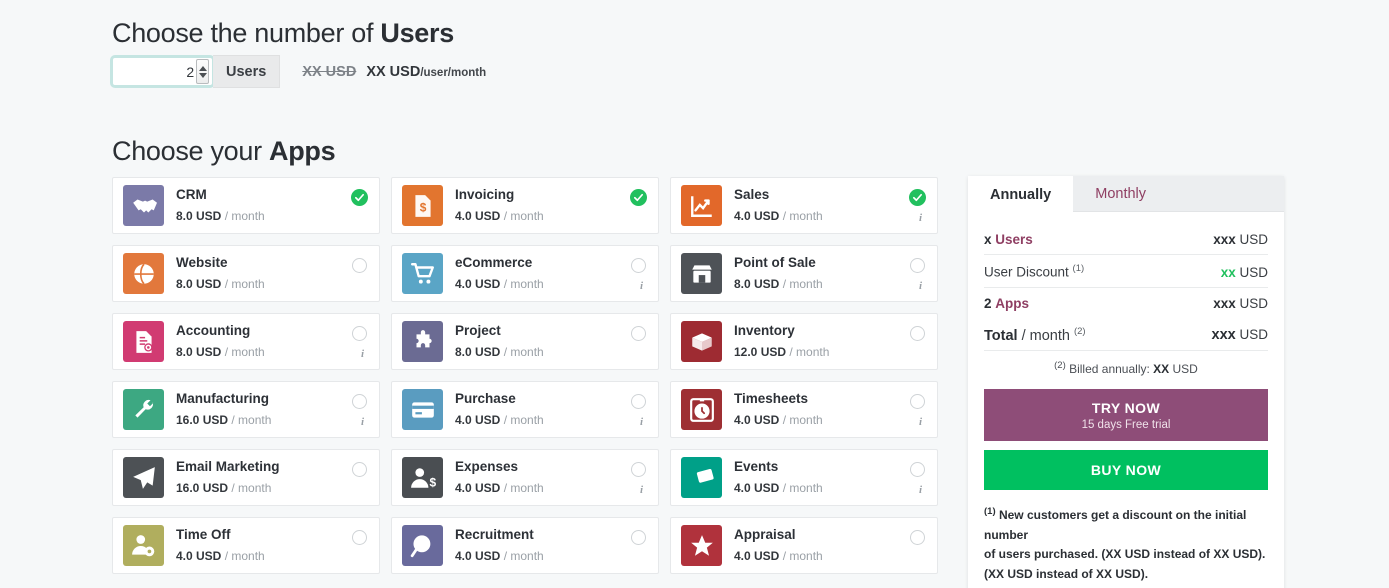 Image resolution: width=1389 pixels, height=588 pixels. I want to click on app-card-text: Time Off 4.0 USD / month, so click(220, 545).